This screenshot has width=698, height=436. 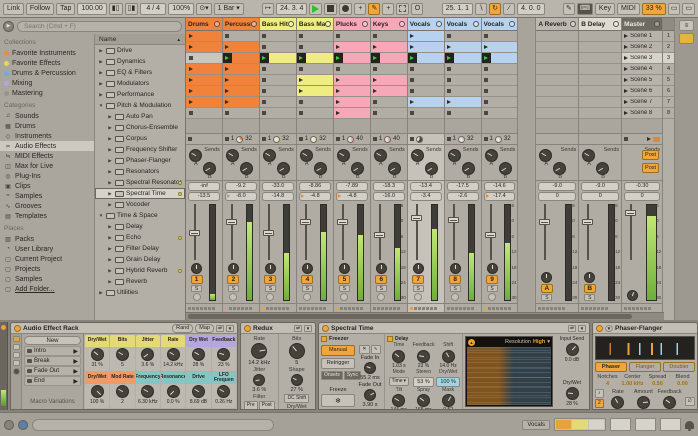 I want to click on recall-arrow-icon: ▶, so click(x=75, y=371).